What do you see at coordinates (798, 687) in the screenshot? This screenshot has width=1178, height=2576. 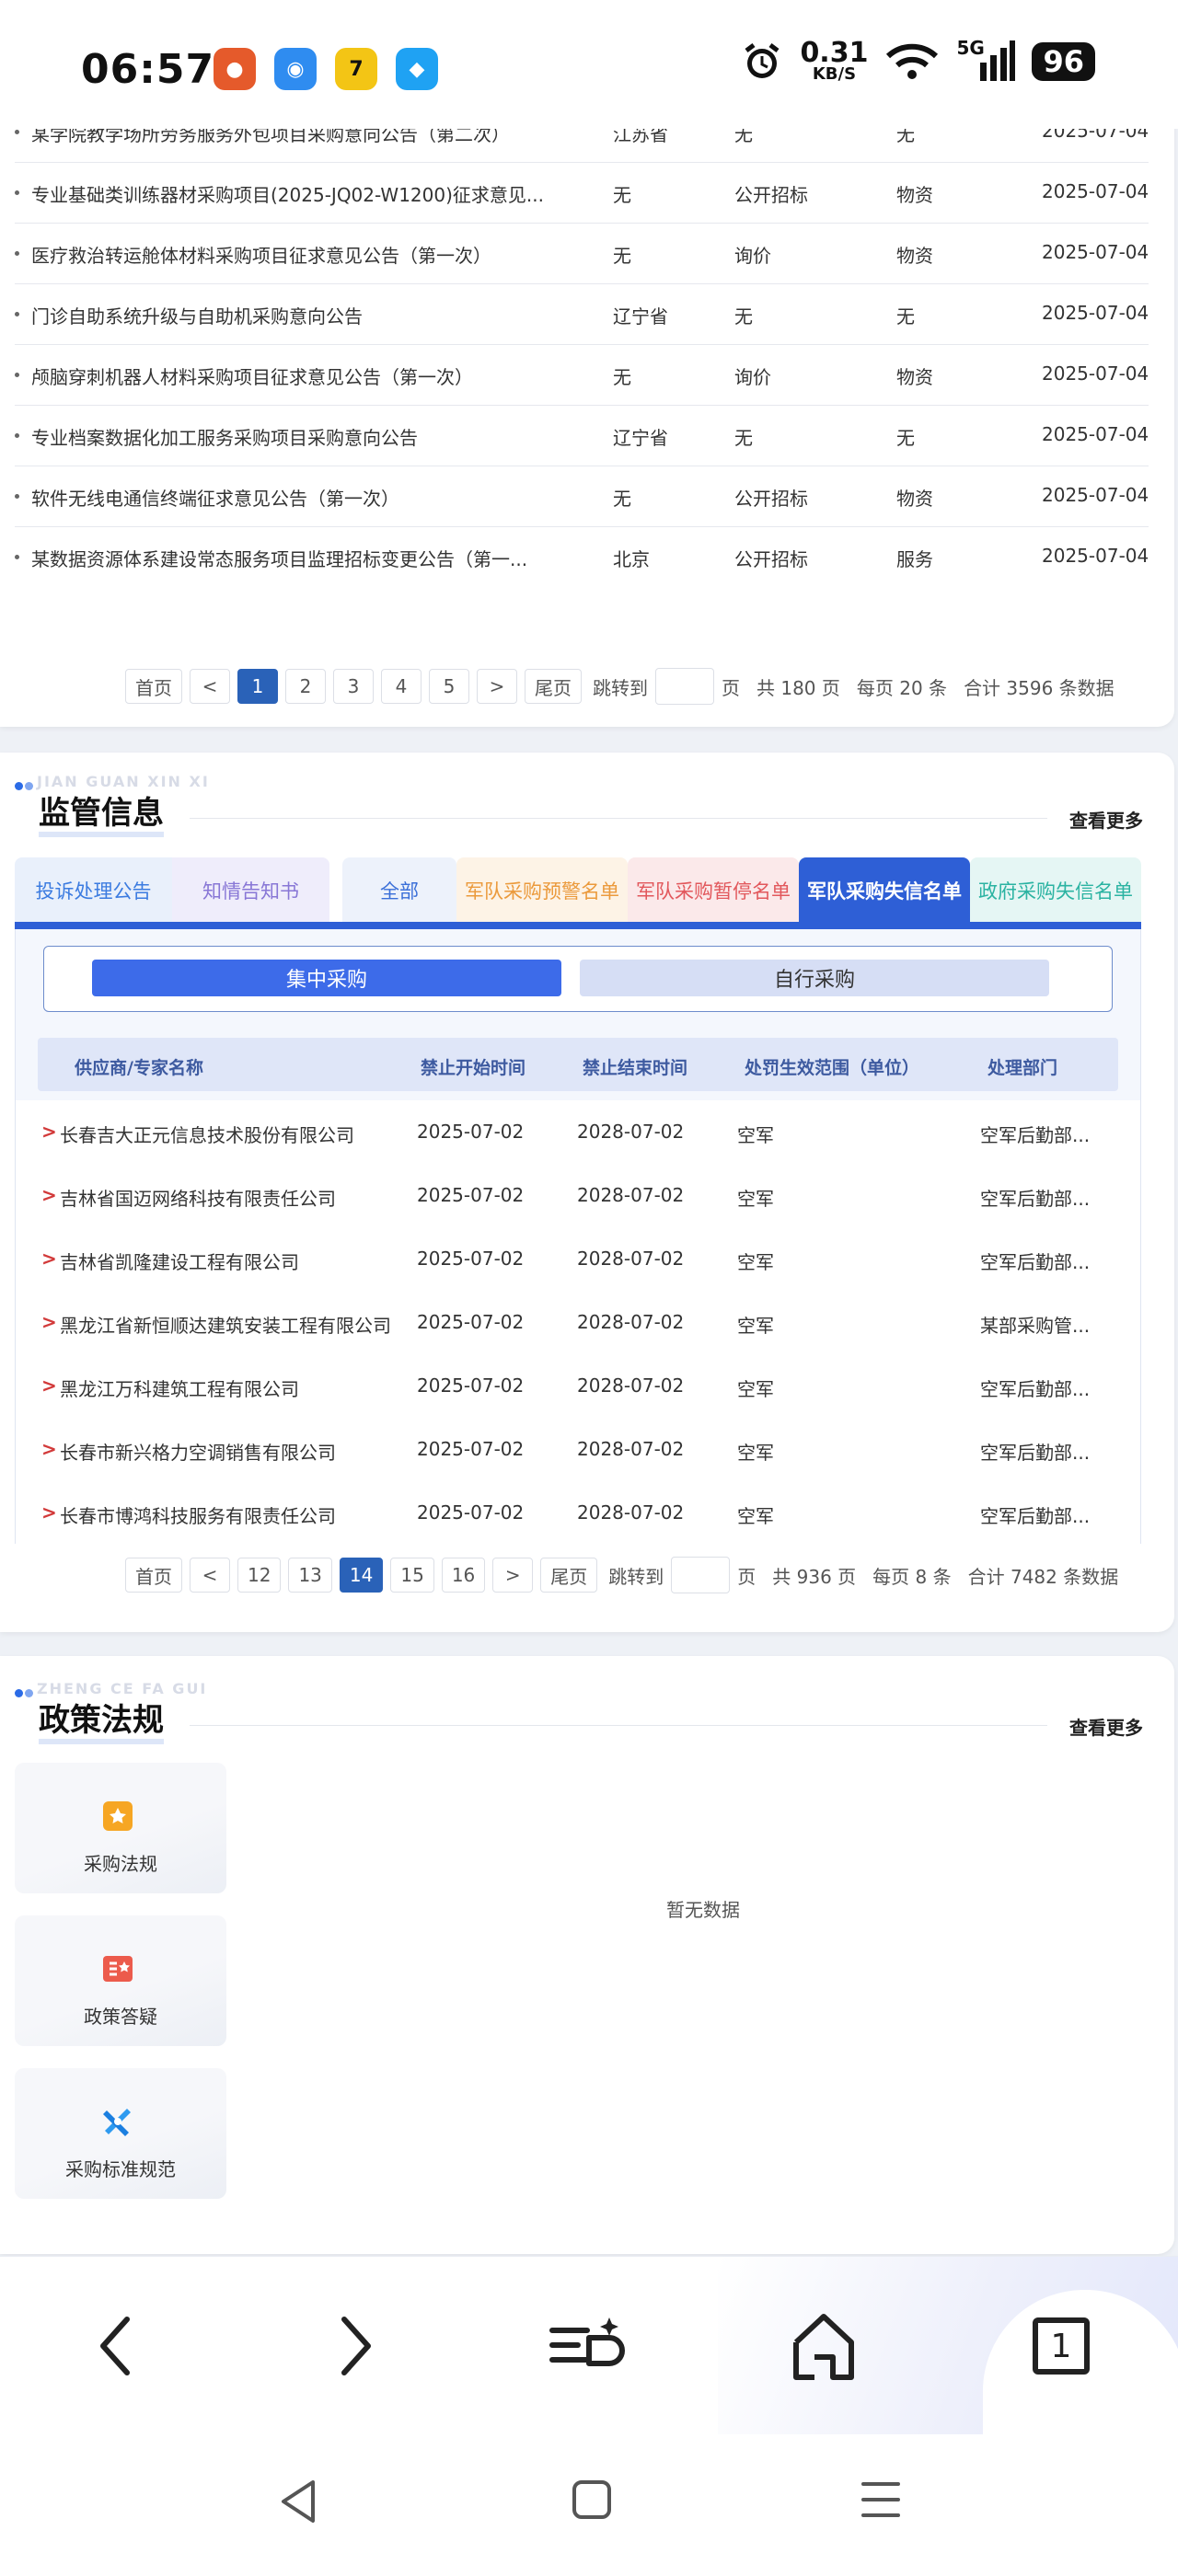 I see `total-pages: 共 180 页` at bounding box center [798, 687].